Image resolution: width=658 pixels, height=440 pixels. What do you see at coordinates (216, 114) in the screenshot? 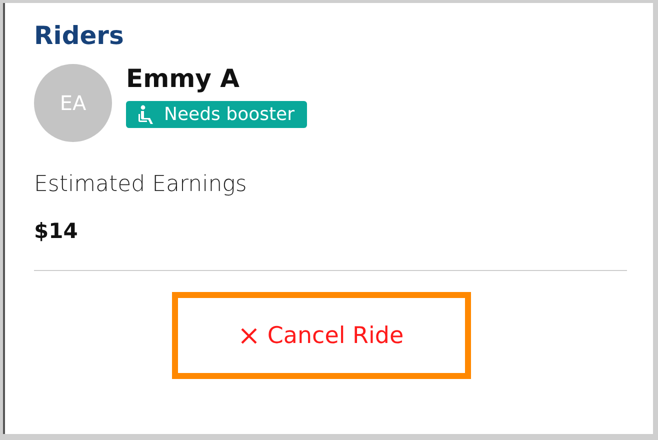
I see `tag: Needs booster` at bounding box center [216, 114].